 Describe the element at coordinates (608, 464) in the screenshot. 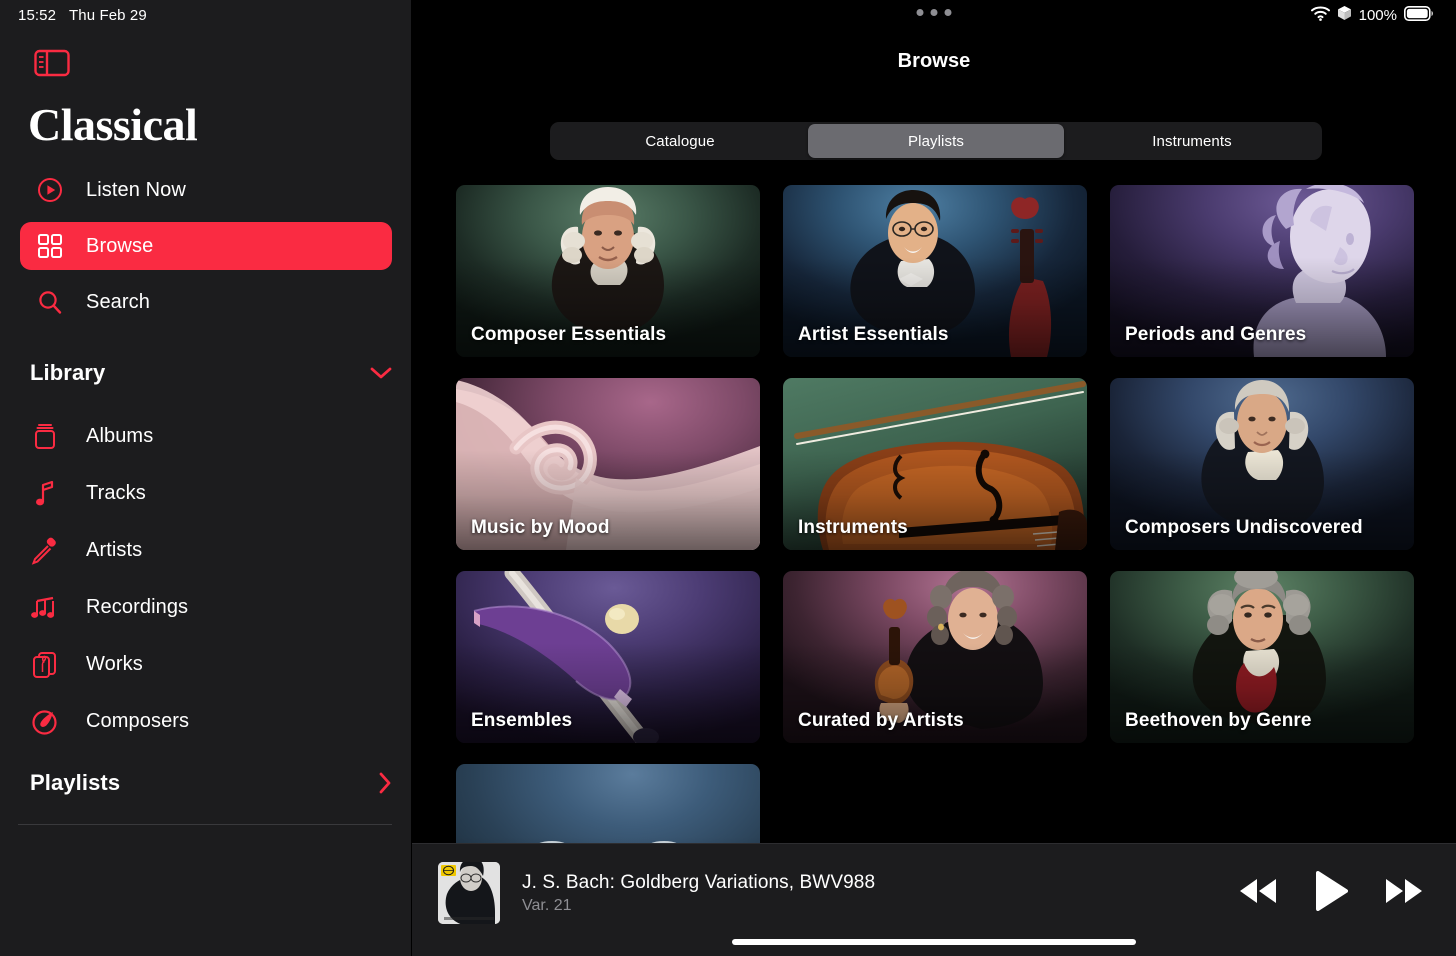

I see `card-music-by-mood: Music by Mood` at that location.